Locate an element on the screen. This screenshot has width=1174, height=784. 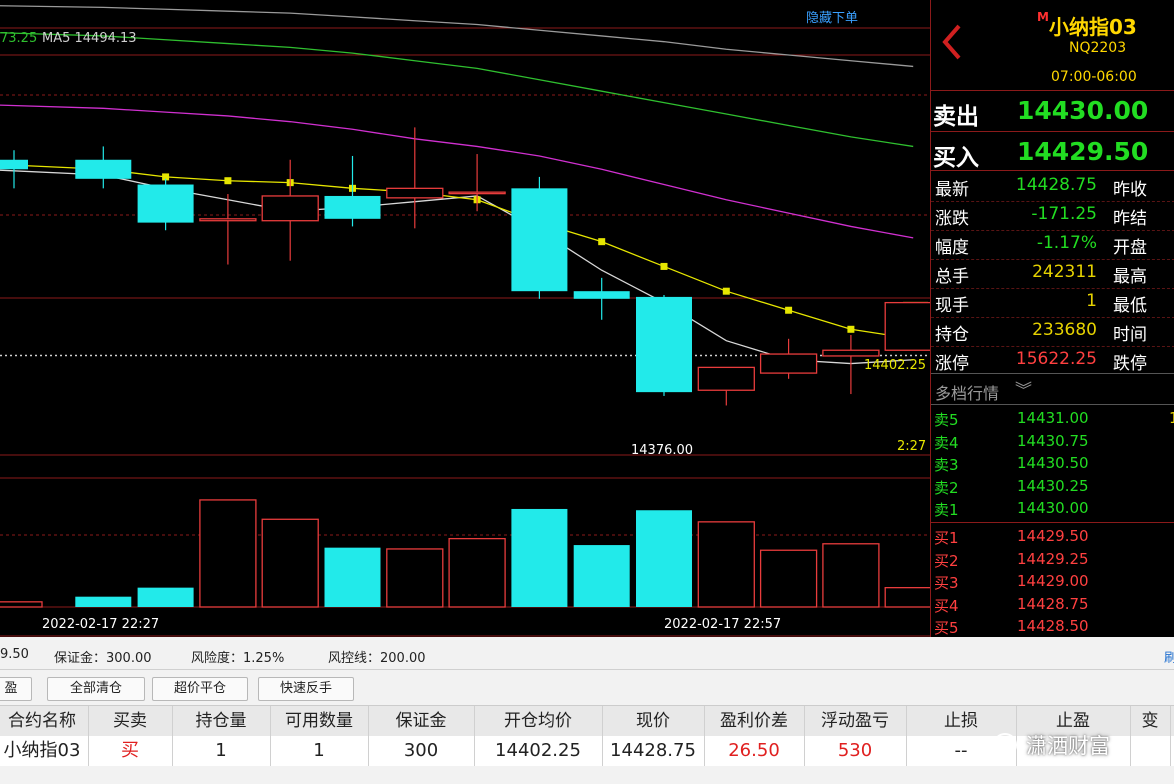
ma5-label: MA5 14494.13 is located at coordinates (89, 38).